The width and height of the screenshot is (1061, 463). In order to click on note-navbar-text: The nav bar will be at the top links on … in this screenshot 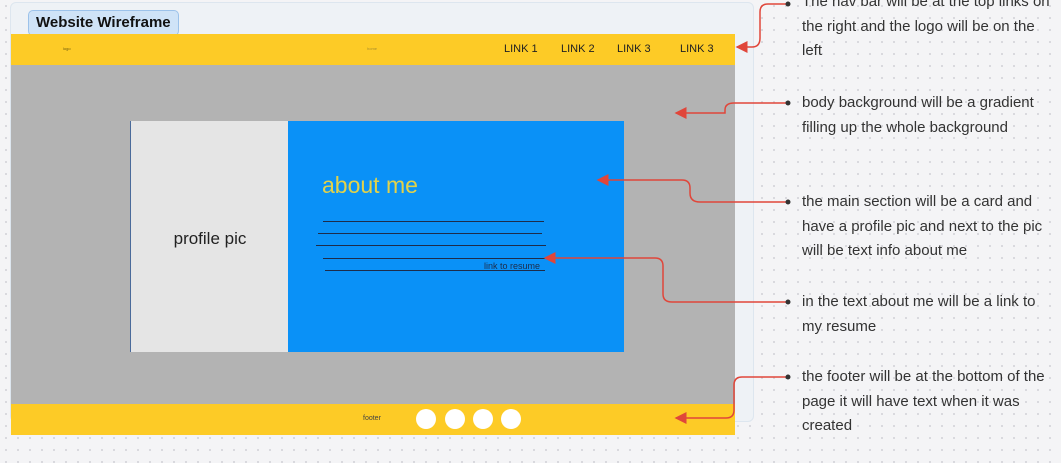, I will do `click(926, 29)`.